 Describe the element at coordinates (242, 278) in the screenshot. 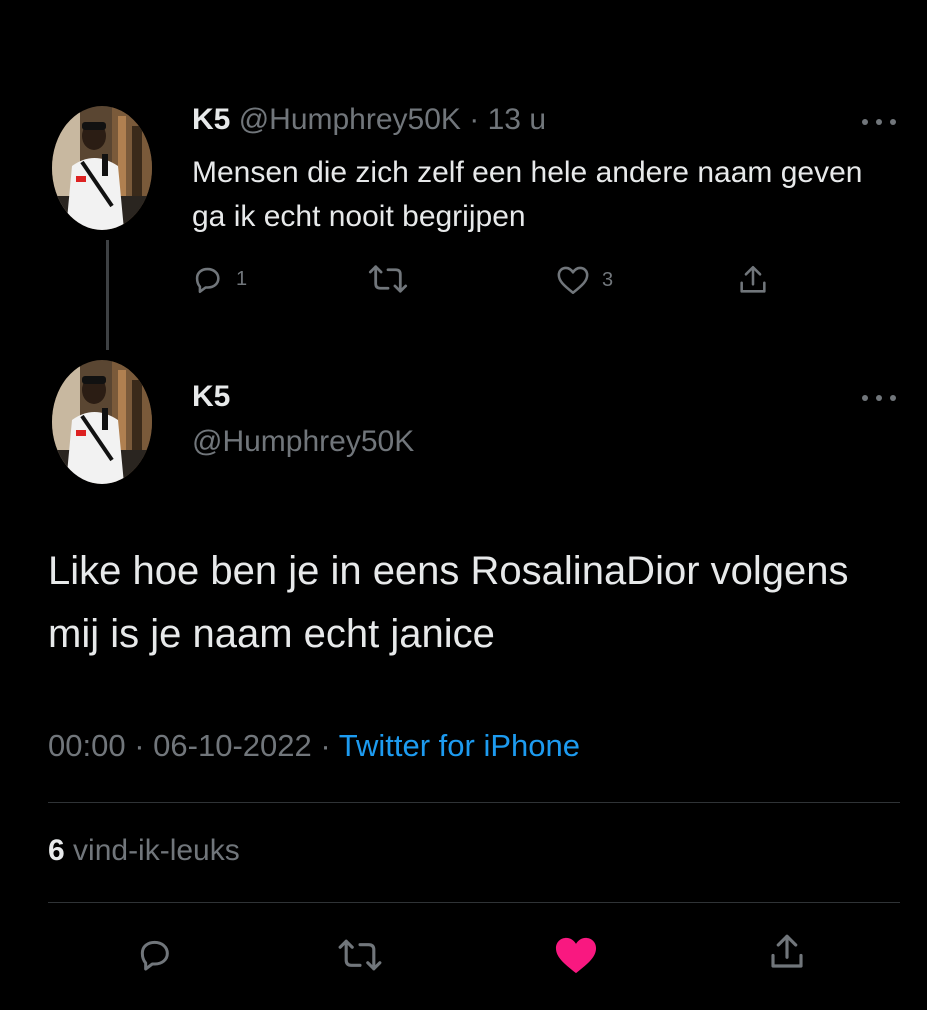

I see `reply-count: 1` at that location.